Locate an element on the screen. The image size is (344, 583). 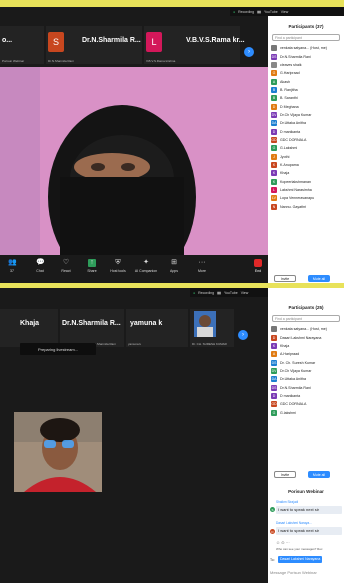
toolbar-label: More is located at coordinates (202, 271).